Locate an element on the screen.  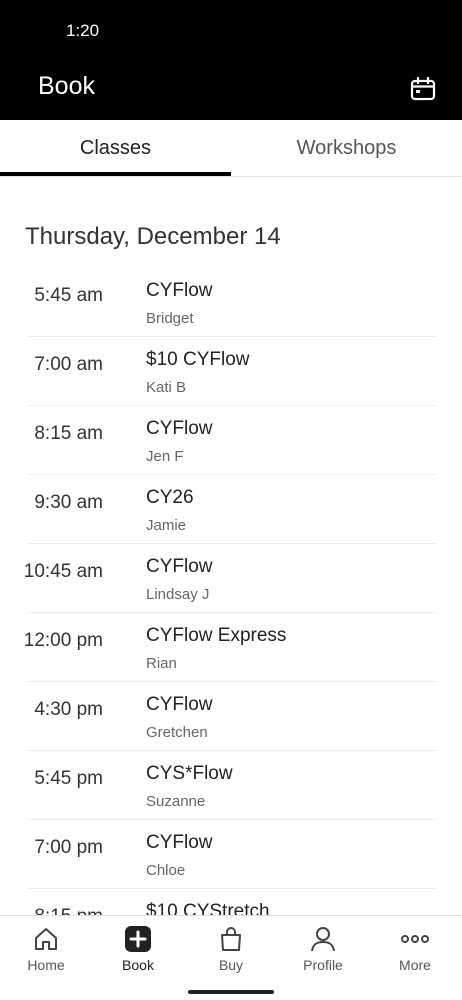
class-time: 8:15 am is located at coordinates (68, 433).